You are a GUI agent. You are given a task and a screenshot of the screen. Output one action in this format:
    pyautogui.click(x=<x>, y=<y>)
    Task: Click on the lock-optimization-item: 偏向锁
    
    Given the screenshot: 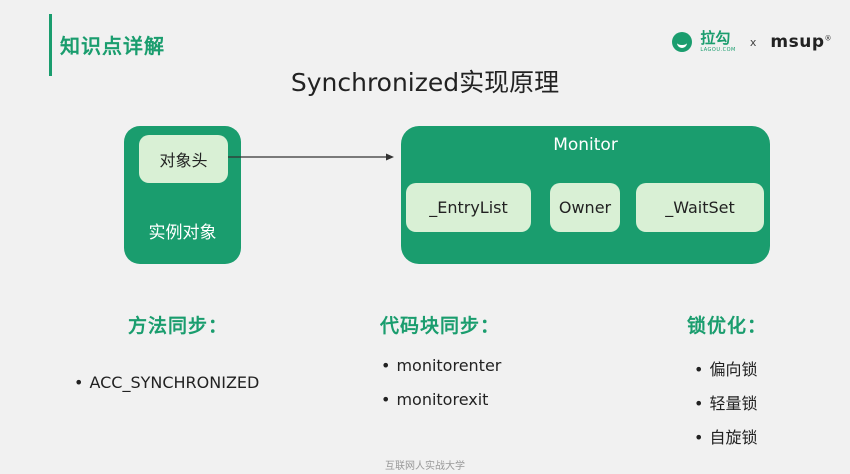 What is the action you would take?
    pyautogui.click(x=725, y=368)
    